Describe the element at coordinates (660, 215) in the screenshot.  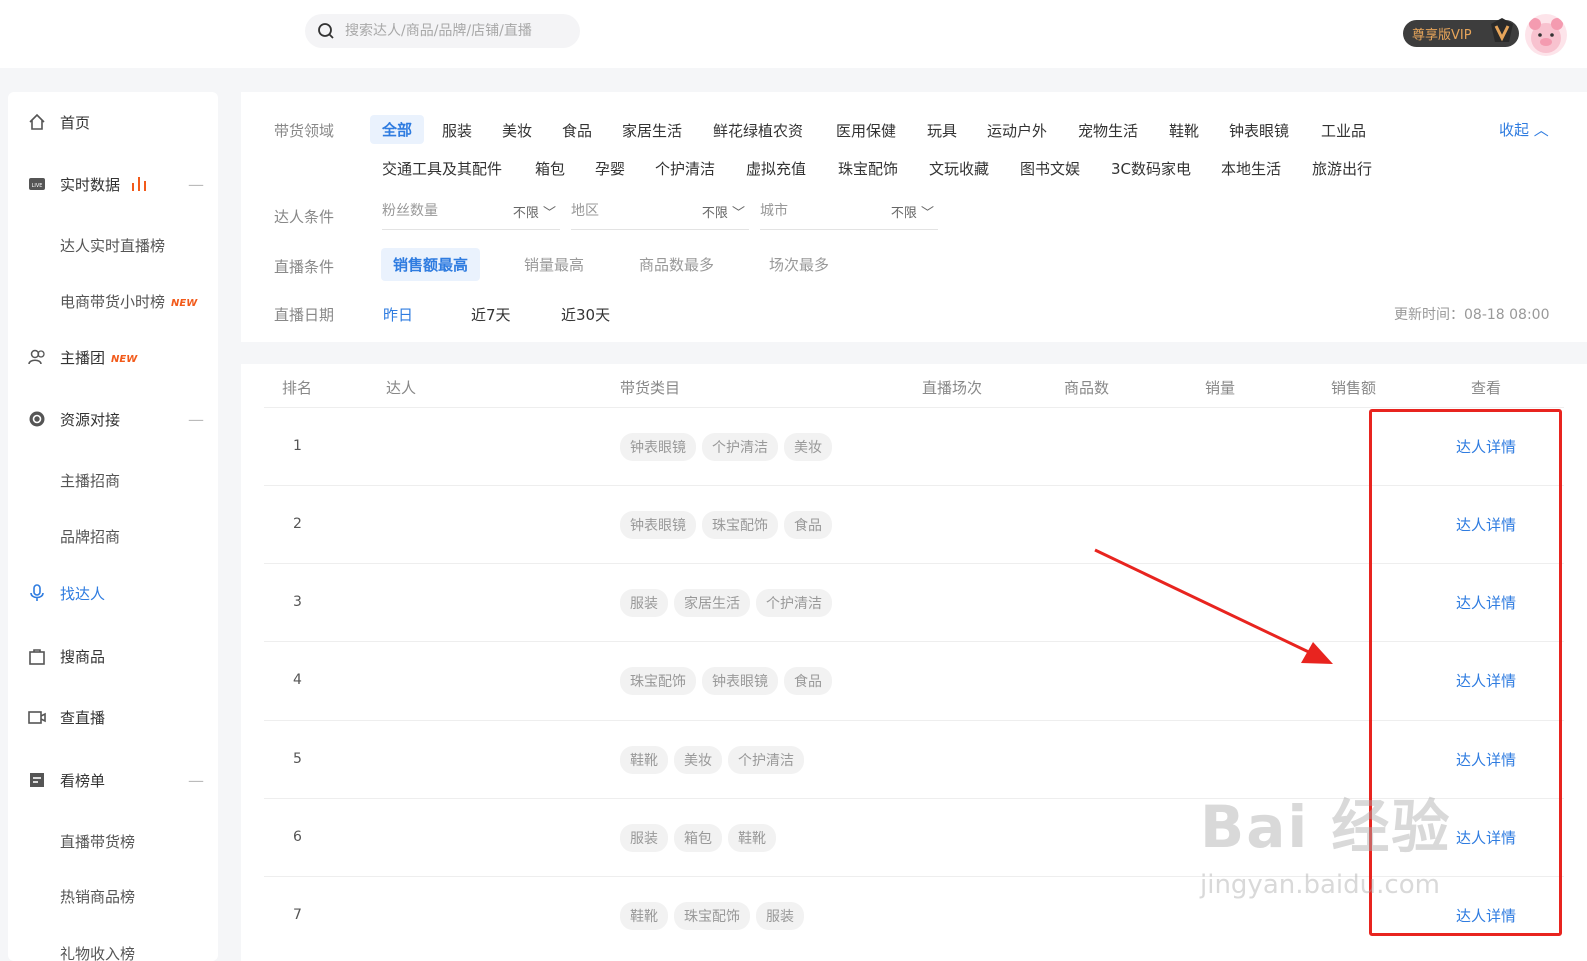
I see `region-select: 地区 不限 ﹀` at that location.